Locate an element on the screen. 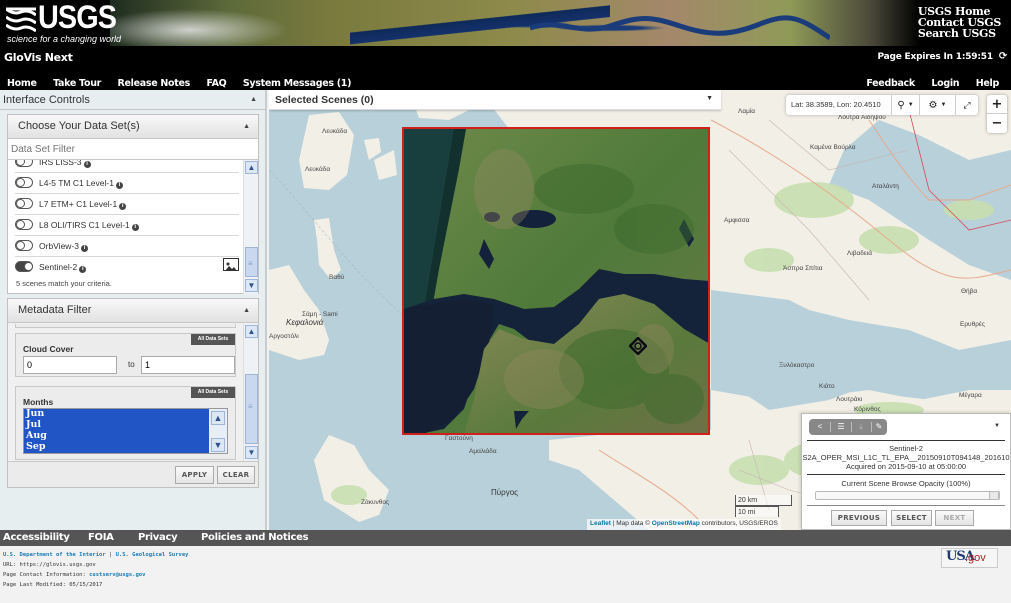 Image resolution: width=1011 pixels, height=603 pixels. month-option: Sep is located at coordinates (125, 446).